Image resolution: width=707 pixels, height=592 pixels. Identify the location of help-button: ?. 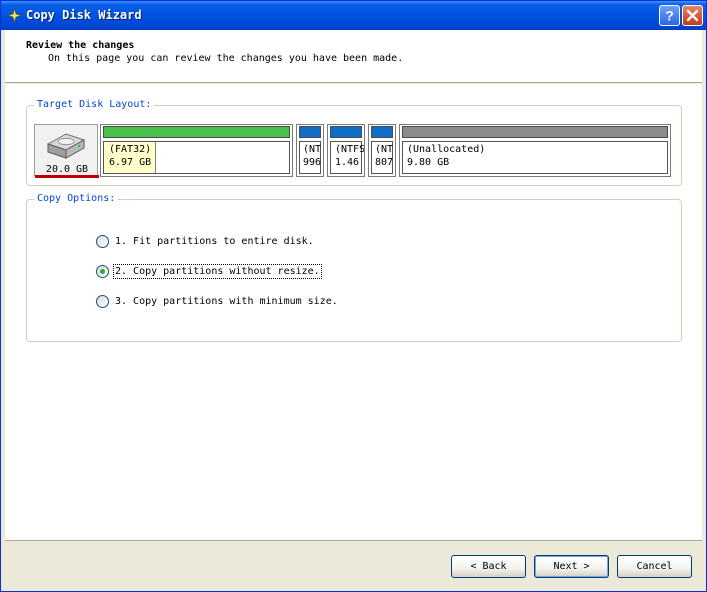
(669, 15).